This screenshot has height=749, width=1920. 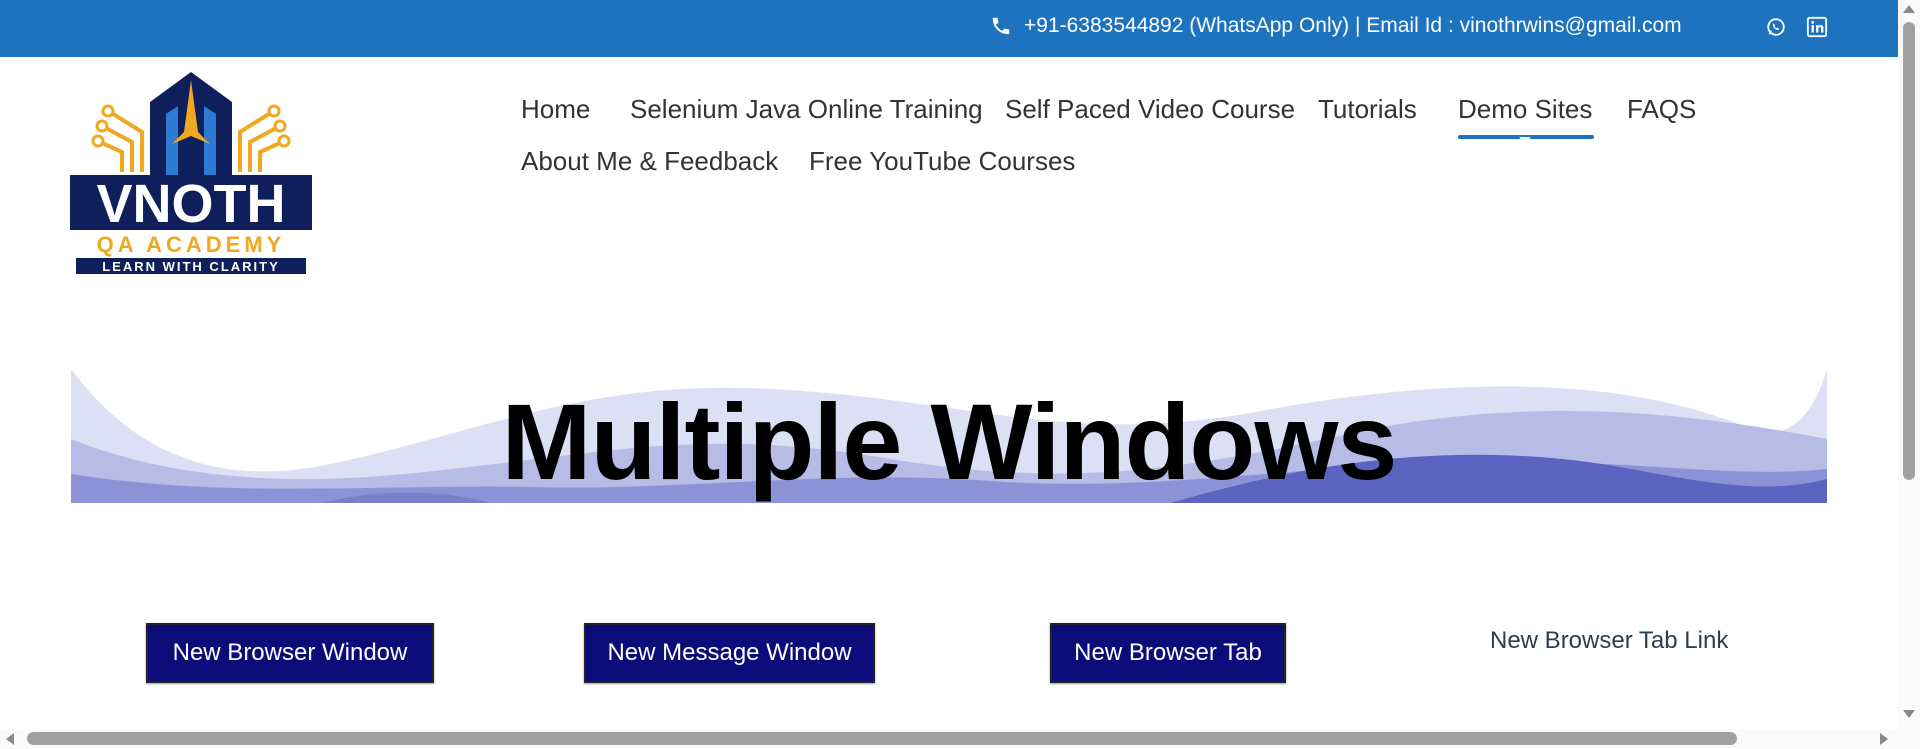 I want to click on scrollbar-corner, so click(x=1909, y=740).